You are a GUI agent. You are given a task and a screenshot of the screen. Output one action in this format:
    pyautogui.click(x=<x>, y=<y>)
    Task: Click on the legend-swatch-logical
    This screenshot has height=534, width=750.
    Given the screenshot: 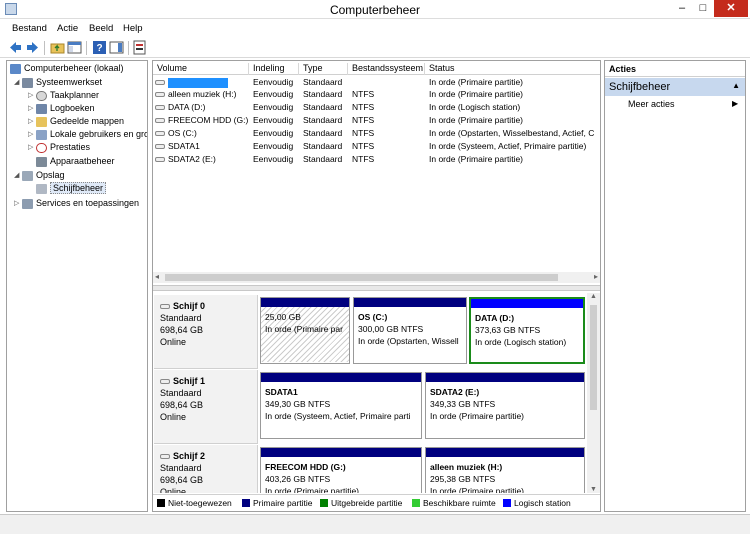 What is the action you would take?
    pyautogui.click(x=507, y=503)
    